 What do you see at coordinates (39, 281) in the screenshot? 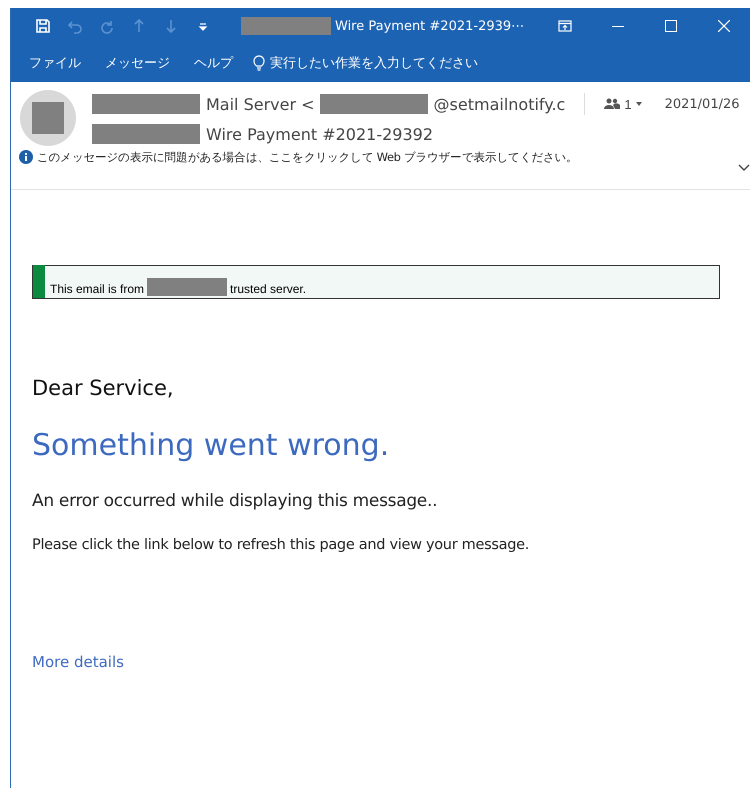
I see `status-stripe` at bounding box center [39, 281].